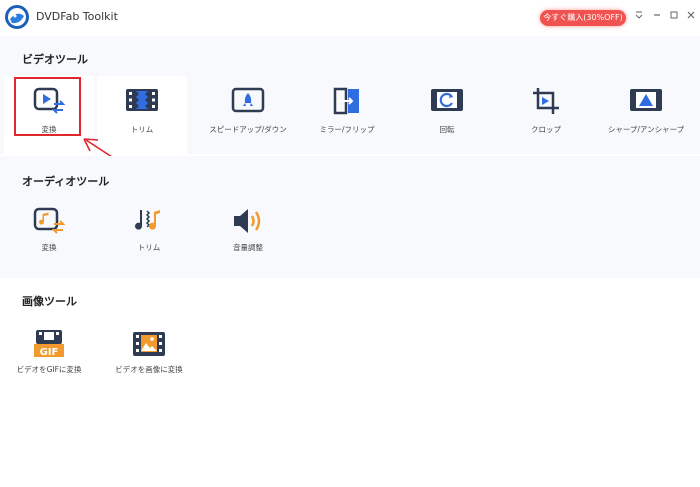  I want to click on maximize-icon, so click(674, 17).